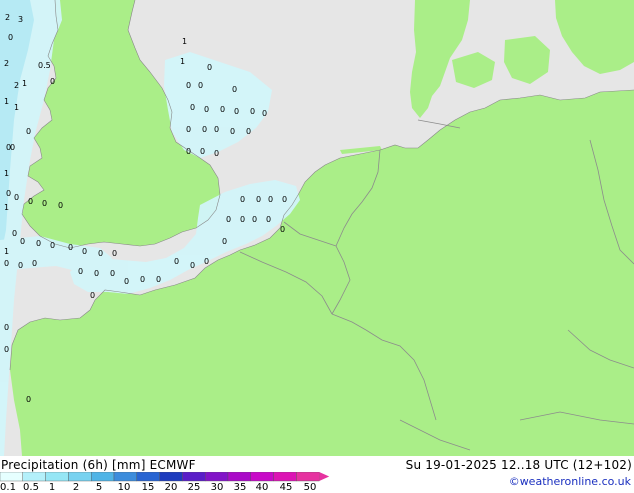 The height and width of the screenshot is (493, 634). I want to click on colorbar-label: 30, so click(217, 487).